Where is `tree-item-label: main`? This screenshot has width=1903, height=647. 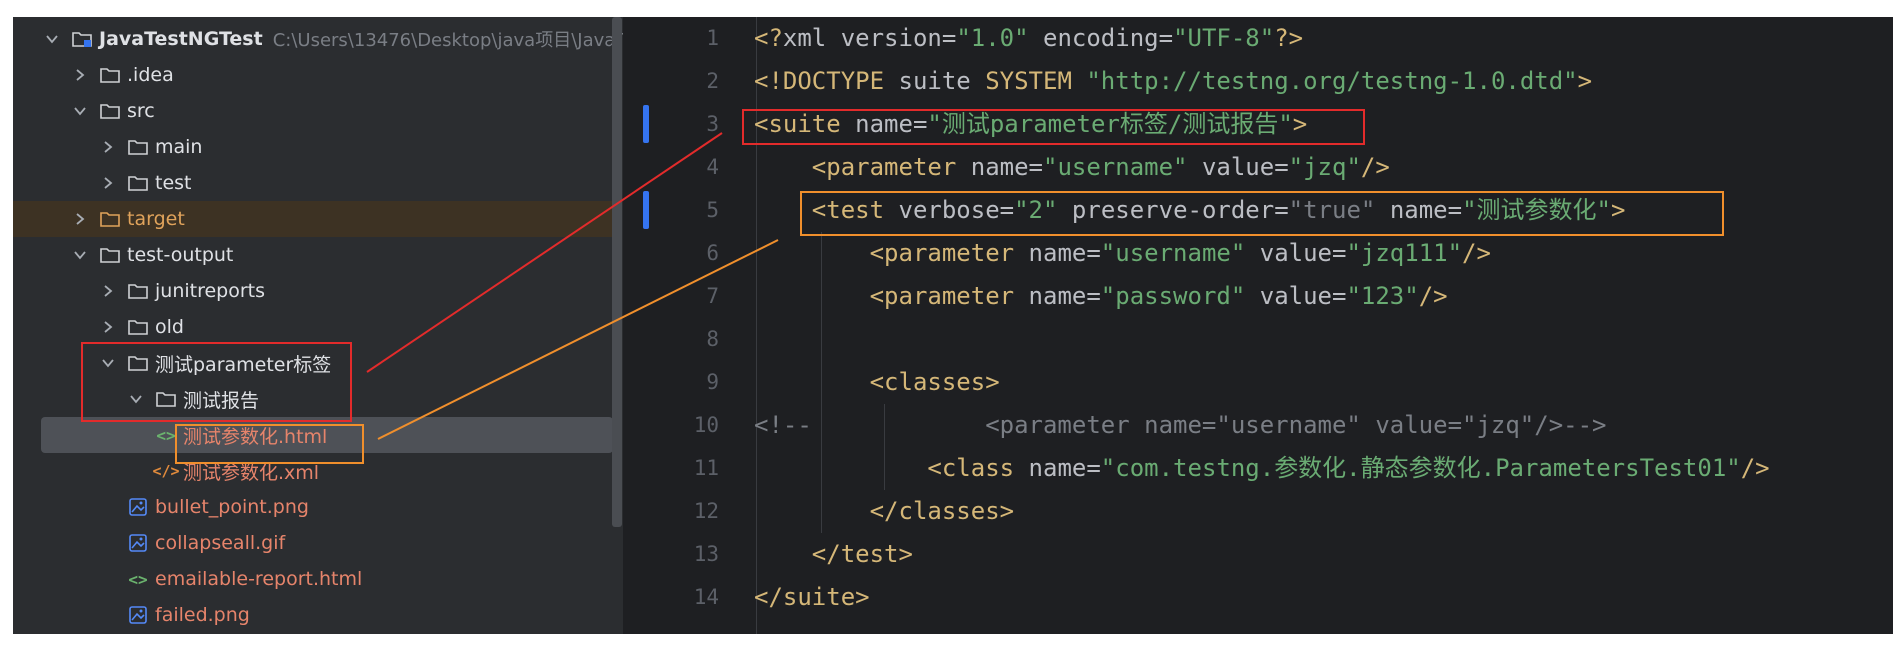 tree-item-label: main is located at coordinates (179, 147).